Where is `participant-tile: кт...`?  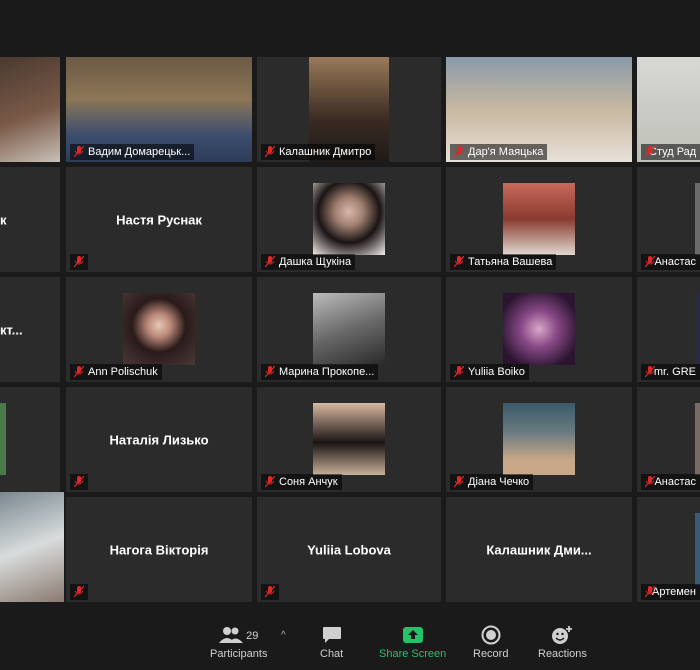
participant-tile: кт... is located at coordinates (30, 329).